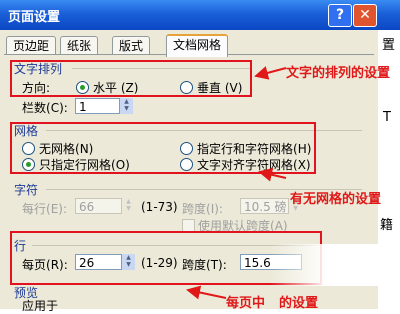 Image resolution: width=400 pixels, height=314 pixels. I want to click on annotation-lines: 每页中 的设置, so click(272, 303).